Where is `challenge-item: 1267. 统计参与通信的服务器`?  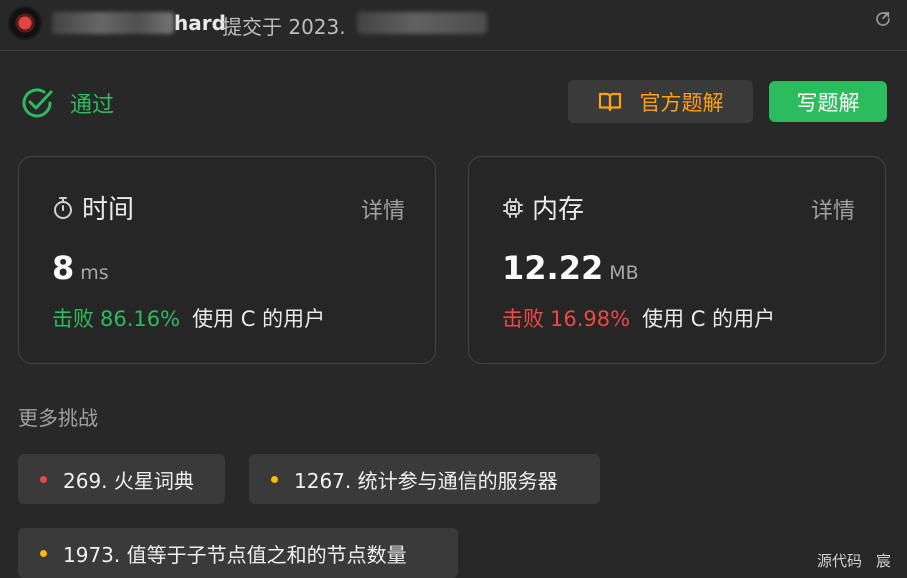 challenge-item: 1267. 统计参与通信的服务器 is located at coordinates (424, 479).